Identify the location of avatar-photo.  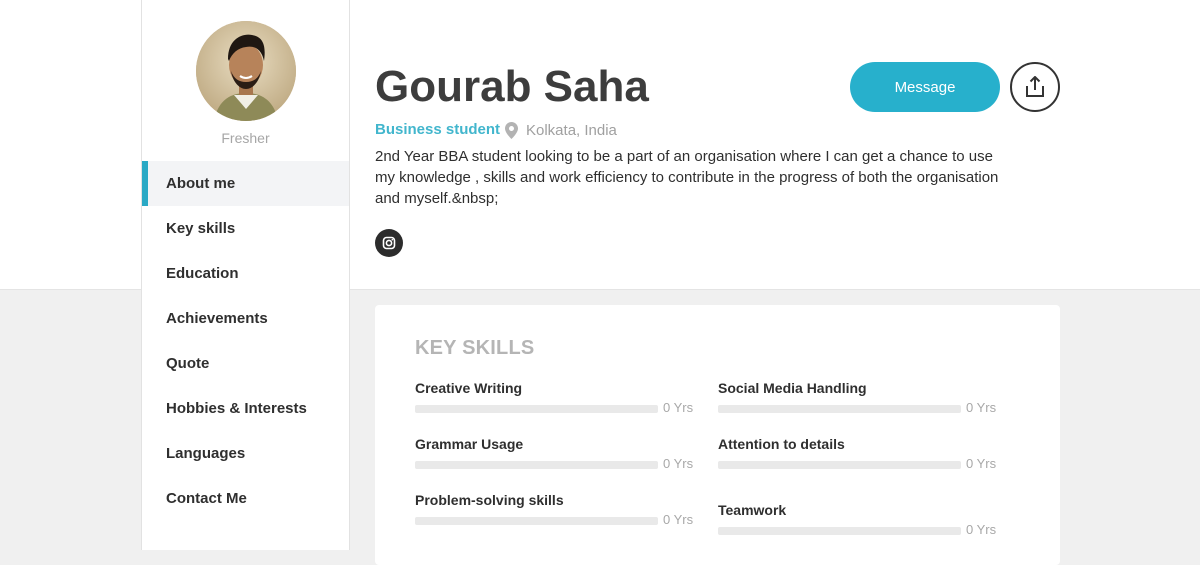
(246, 71).